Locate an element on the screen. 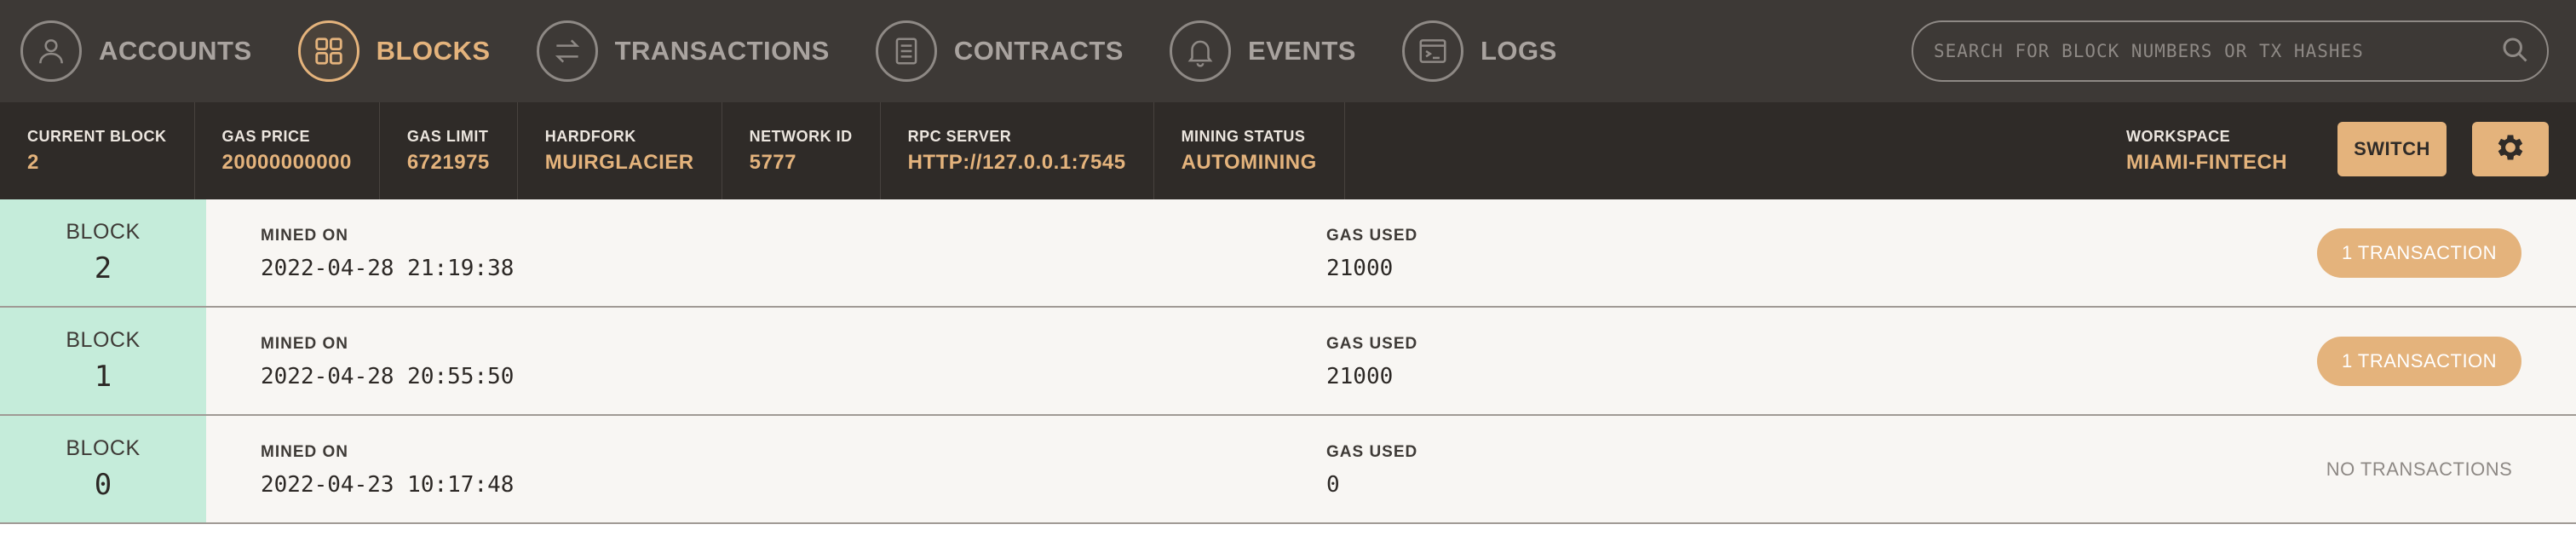 This screenshot has width=2576, height=559. blocks-grid-icon is located at coordinates (328, 51).